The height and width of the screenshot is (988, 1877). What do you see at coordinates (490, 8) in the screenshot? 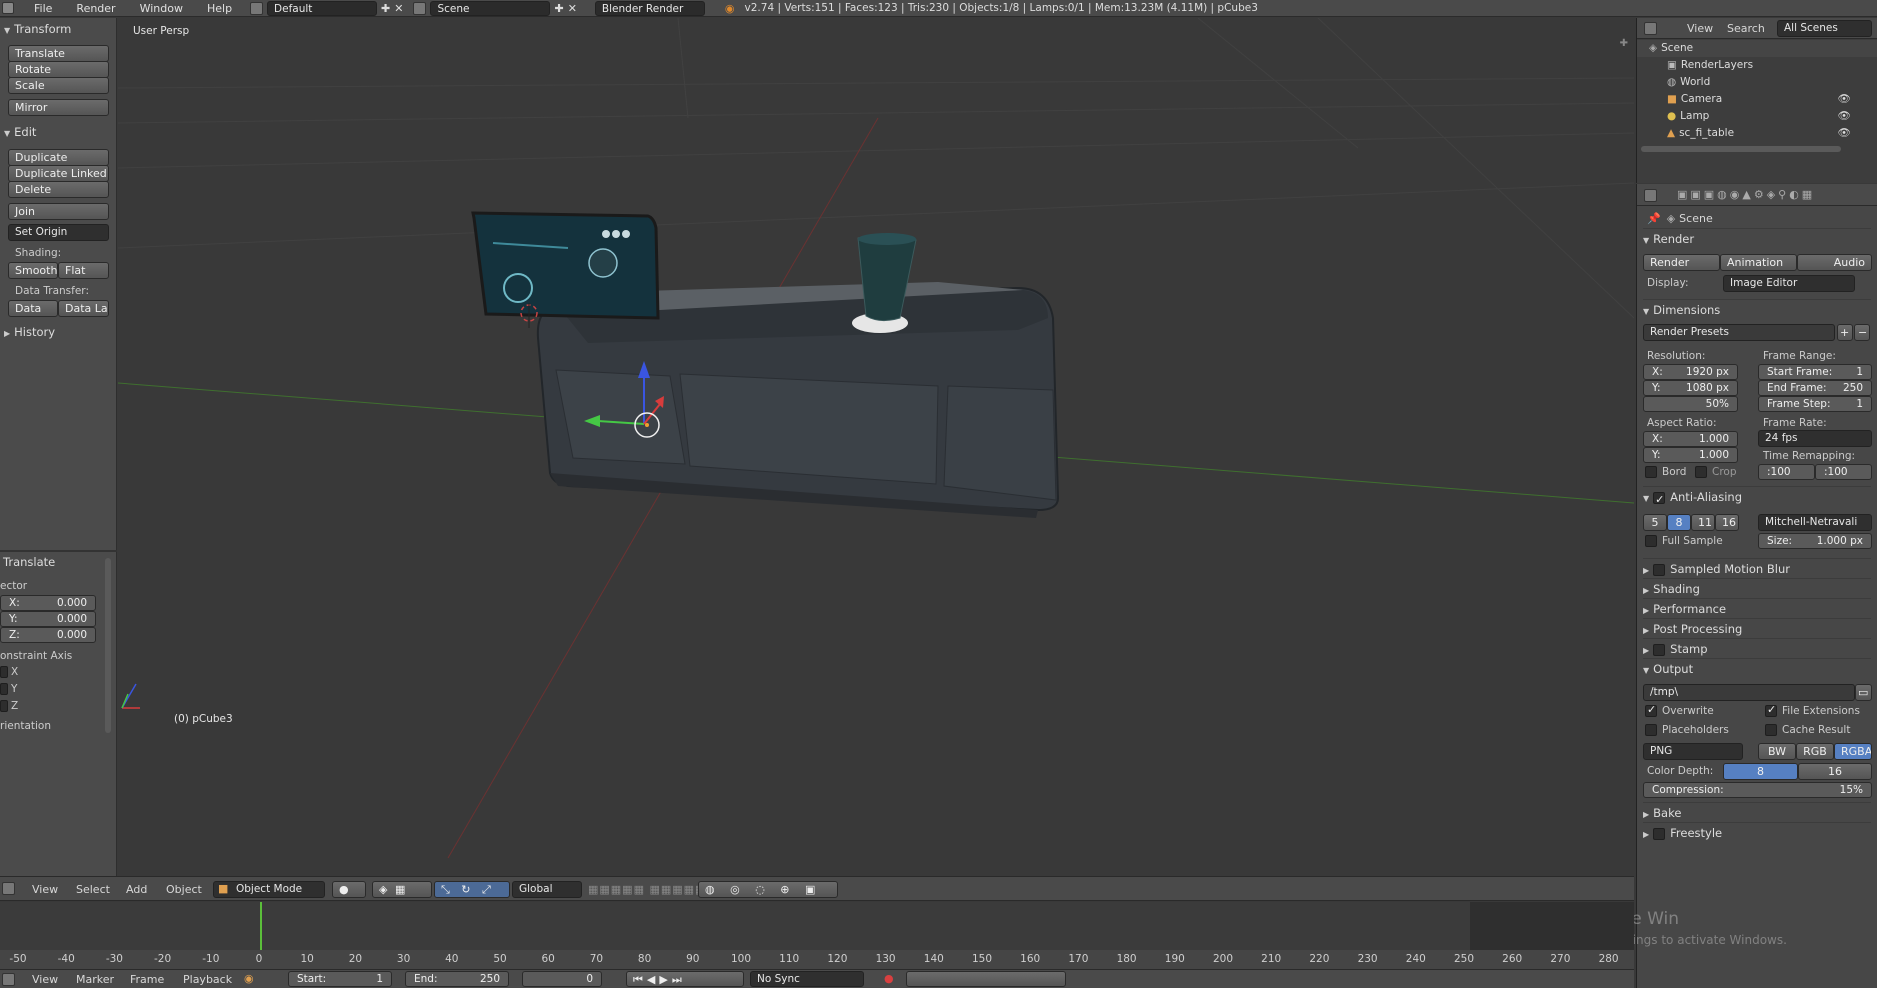
I see `scene-field: Scene` at bounding box center [490, 8].